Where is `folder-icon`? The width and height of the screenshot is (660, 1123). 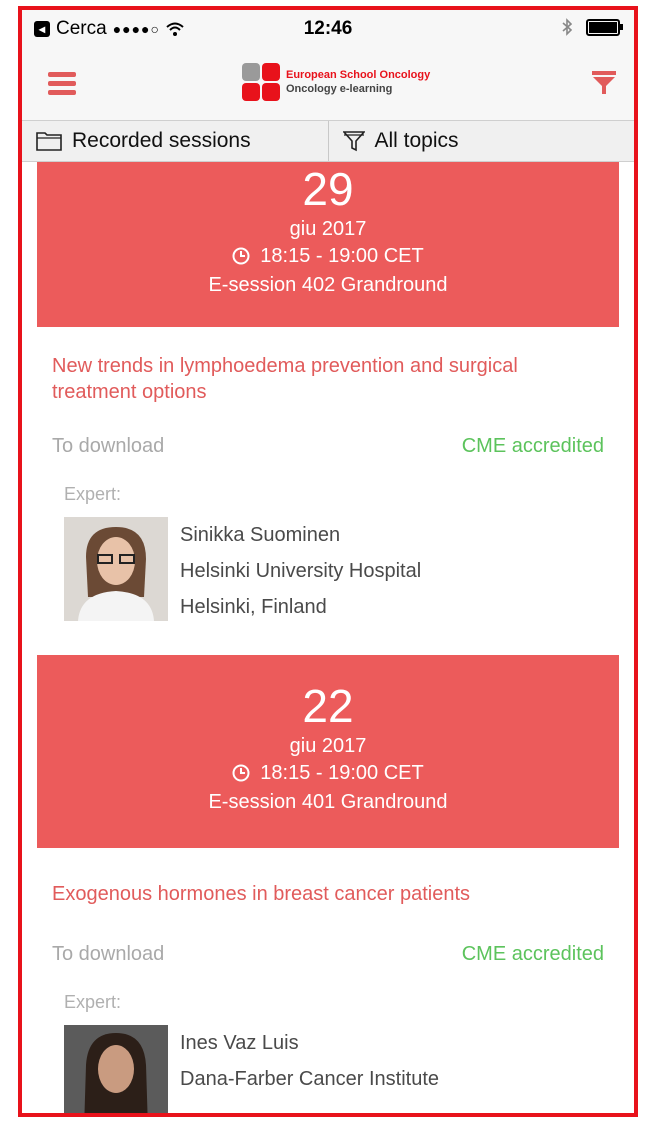 folder-icon is located at coordinates (49, 141).